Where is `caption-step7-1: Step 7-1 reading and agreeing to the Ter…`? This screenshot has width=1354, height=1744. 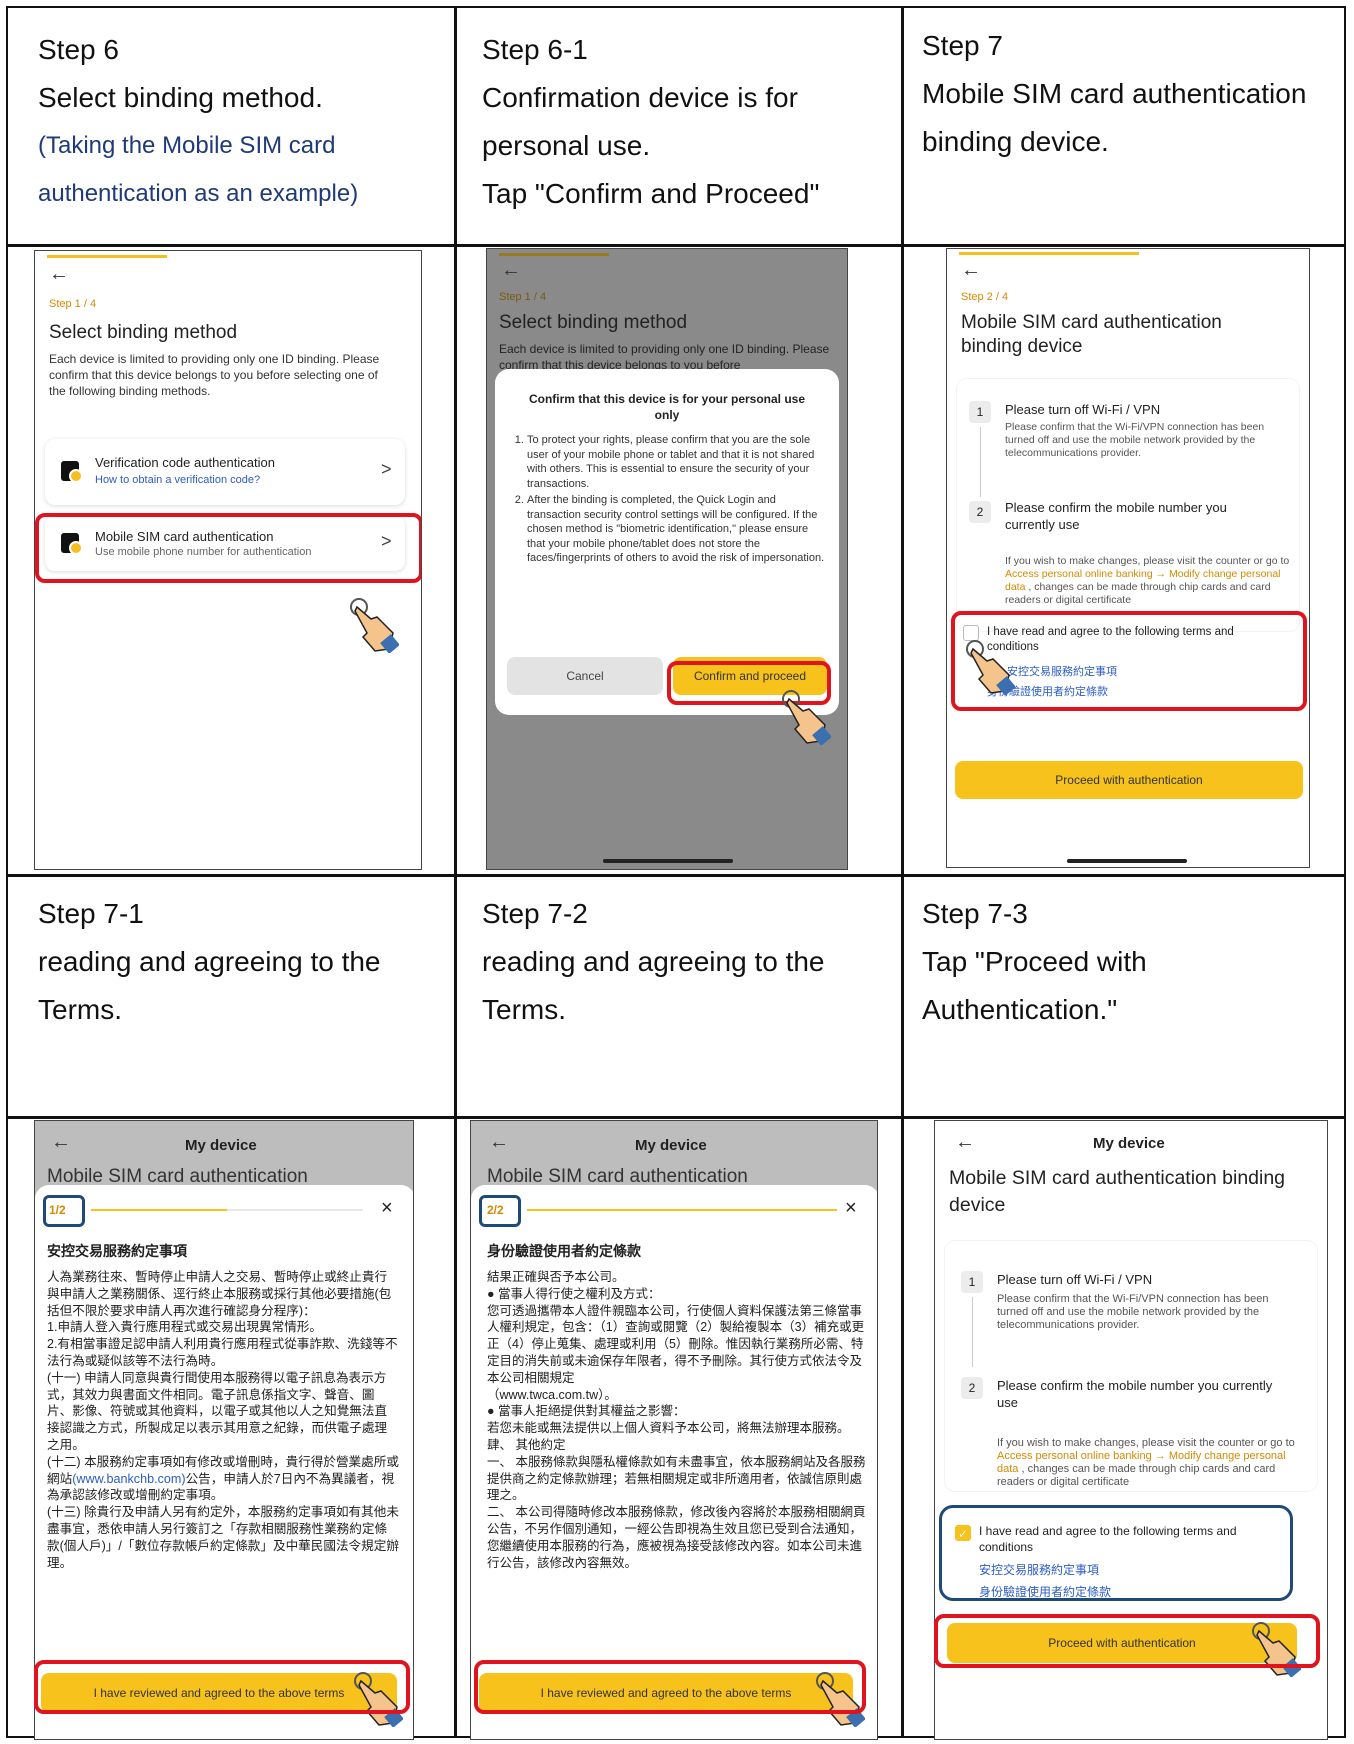
caption-step7-1: Step 7-1 reading and agreeing to the Ter… is located at coordinates (238, 962).